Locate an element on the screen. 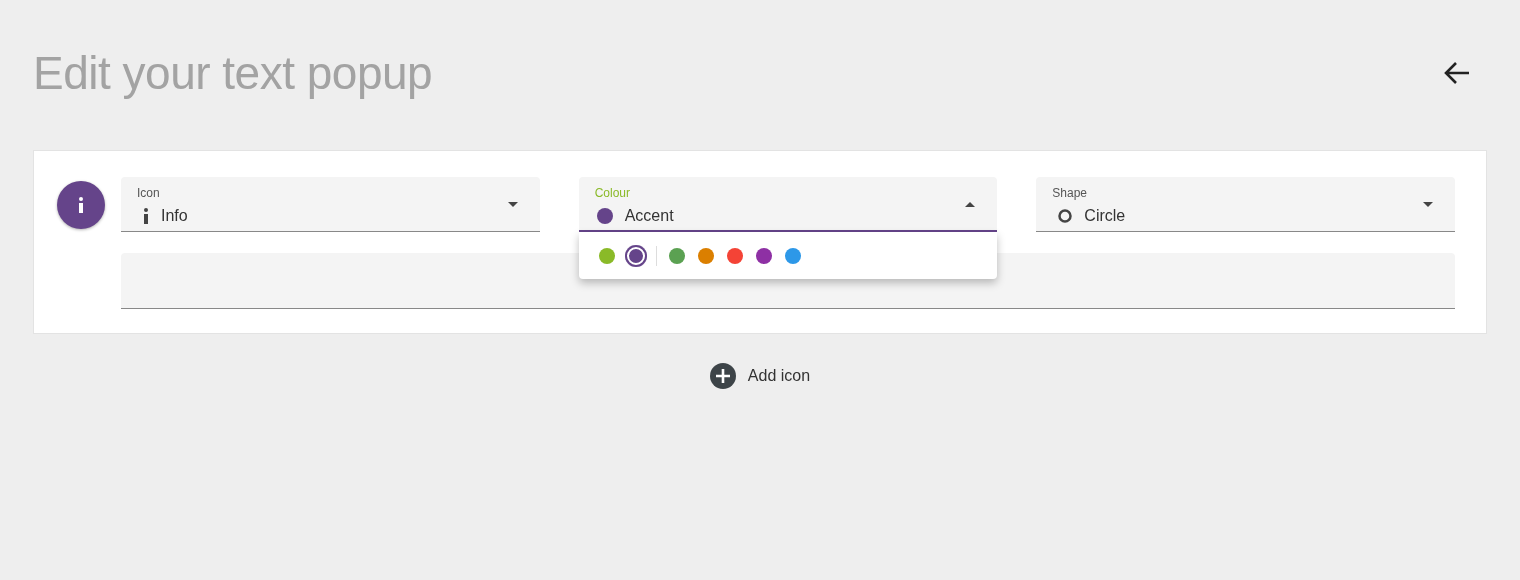 This screenshot has height=580, width=1520. field-value: Info is located at coordinates (174, 216).